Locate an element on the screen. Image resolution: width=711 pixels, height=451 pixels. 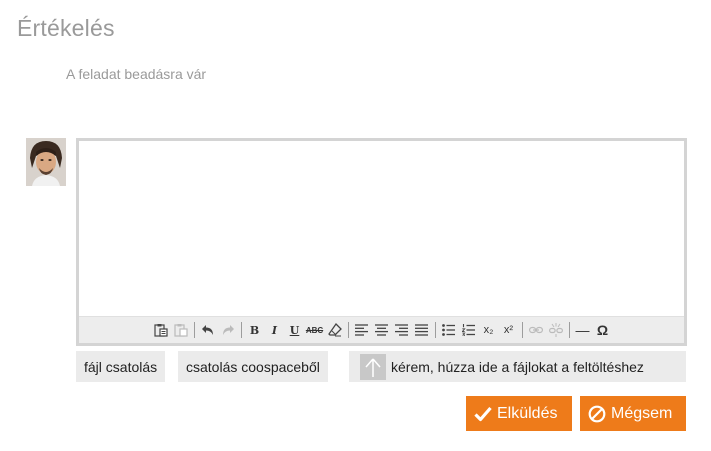
bulleted-list-icon is located at coordinates (449, 330).